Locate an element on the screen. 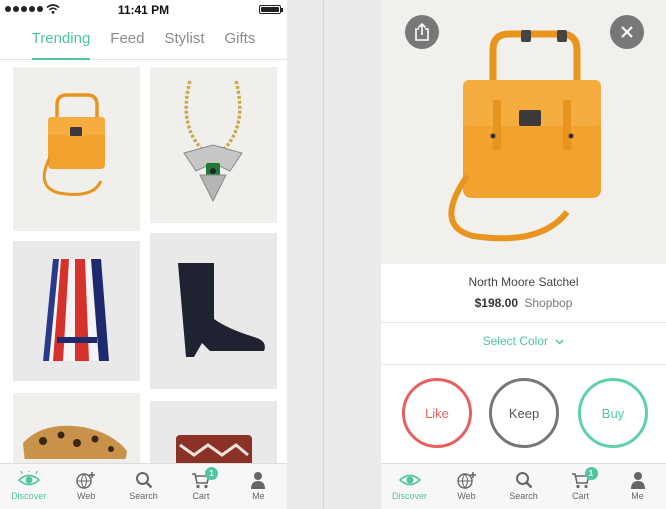  like-label: Like is located at coordinates (437, 413).